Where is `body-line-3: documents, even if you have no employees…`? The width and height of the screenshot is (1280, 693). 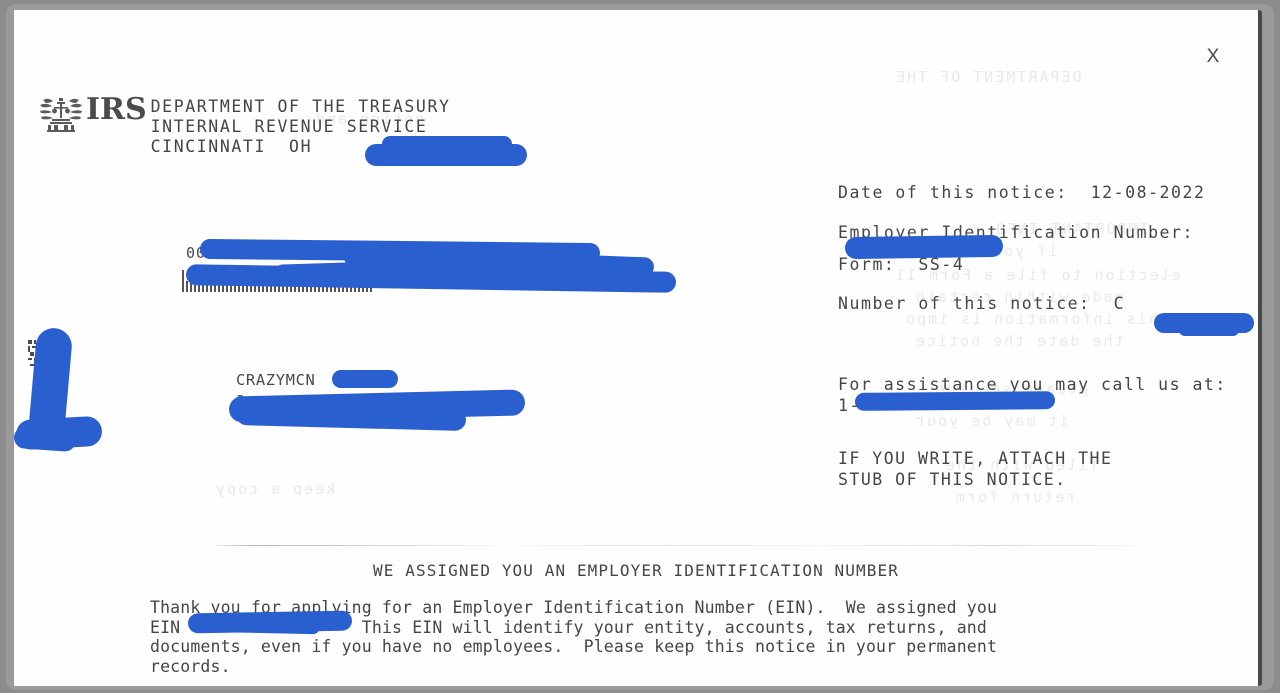
body-line-3: documents, even if you have no employees… is located at coordinates (574, 646).